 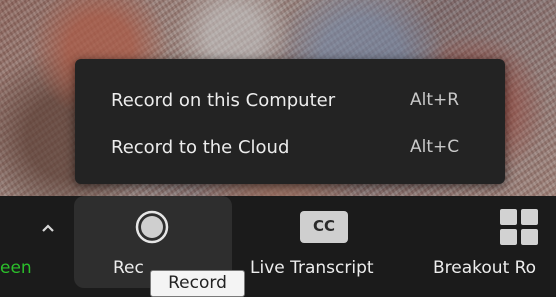 What do you see at coordinates (152, 227) in the screenshot?
I see `record-circle-icon` at bounding box center [152, 227].